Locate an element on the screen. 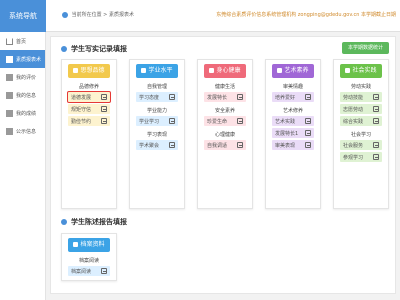 Image resolution: width=400 pixels, height=300 pixels. card-item: 志愿劳动 is located at coordinates (361, 109).